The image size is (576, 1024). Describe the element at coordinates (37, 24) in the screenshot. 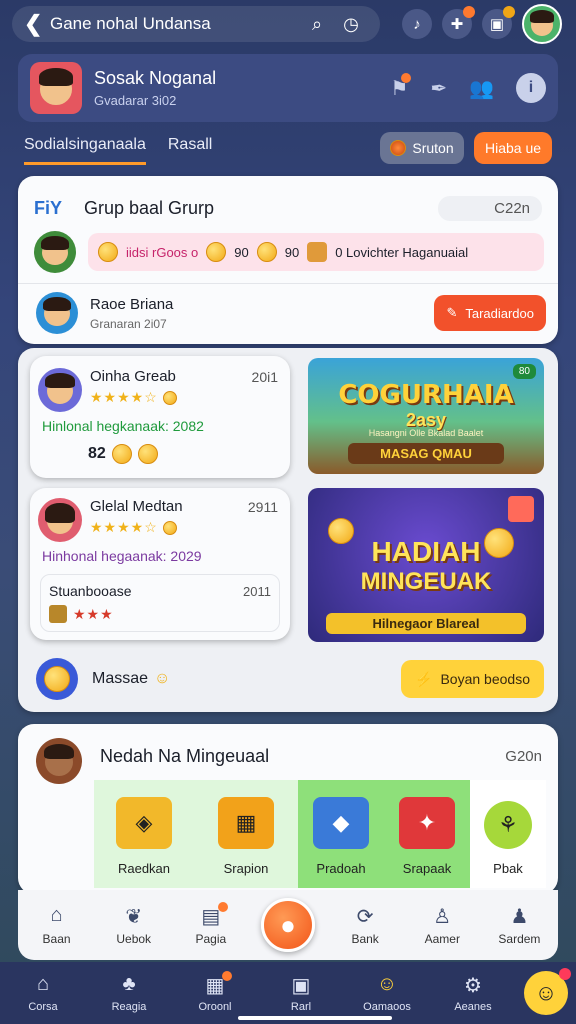

I see `back-arrow-icon: ❮` at that location.